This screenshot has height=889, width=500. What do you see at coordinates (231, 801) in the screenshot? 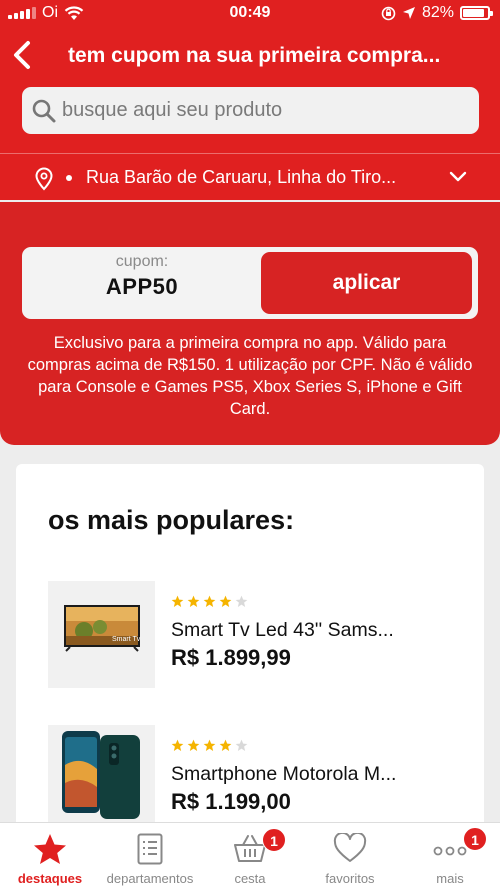
I see `product-price: R$ 1.199,00` at bounding box center [231, 801].